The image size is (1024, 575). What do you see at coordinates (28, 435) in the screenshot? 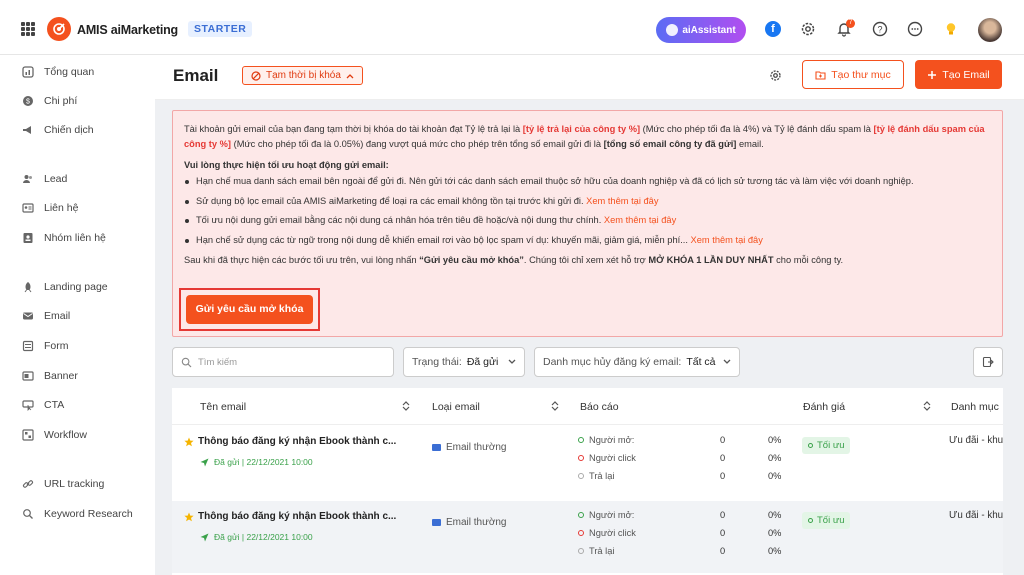
I see `workflow-icon` at bounding box center [28, 435].